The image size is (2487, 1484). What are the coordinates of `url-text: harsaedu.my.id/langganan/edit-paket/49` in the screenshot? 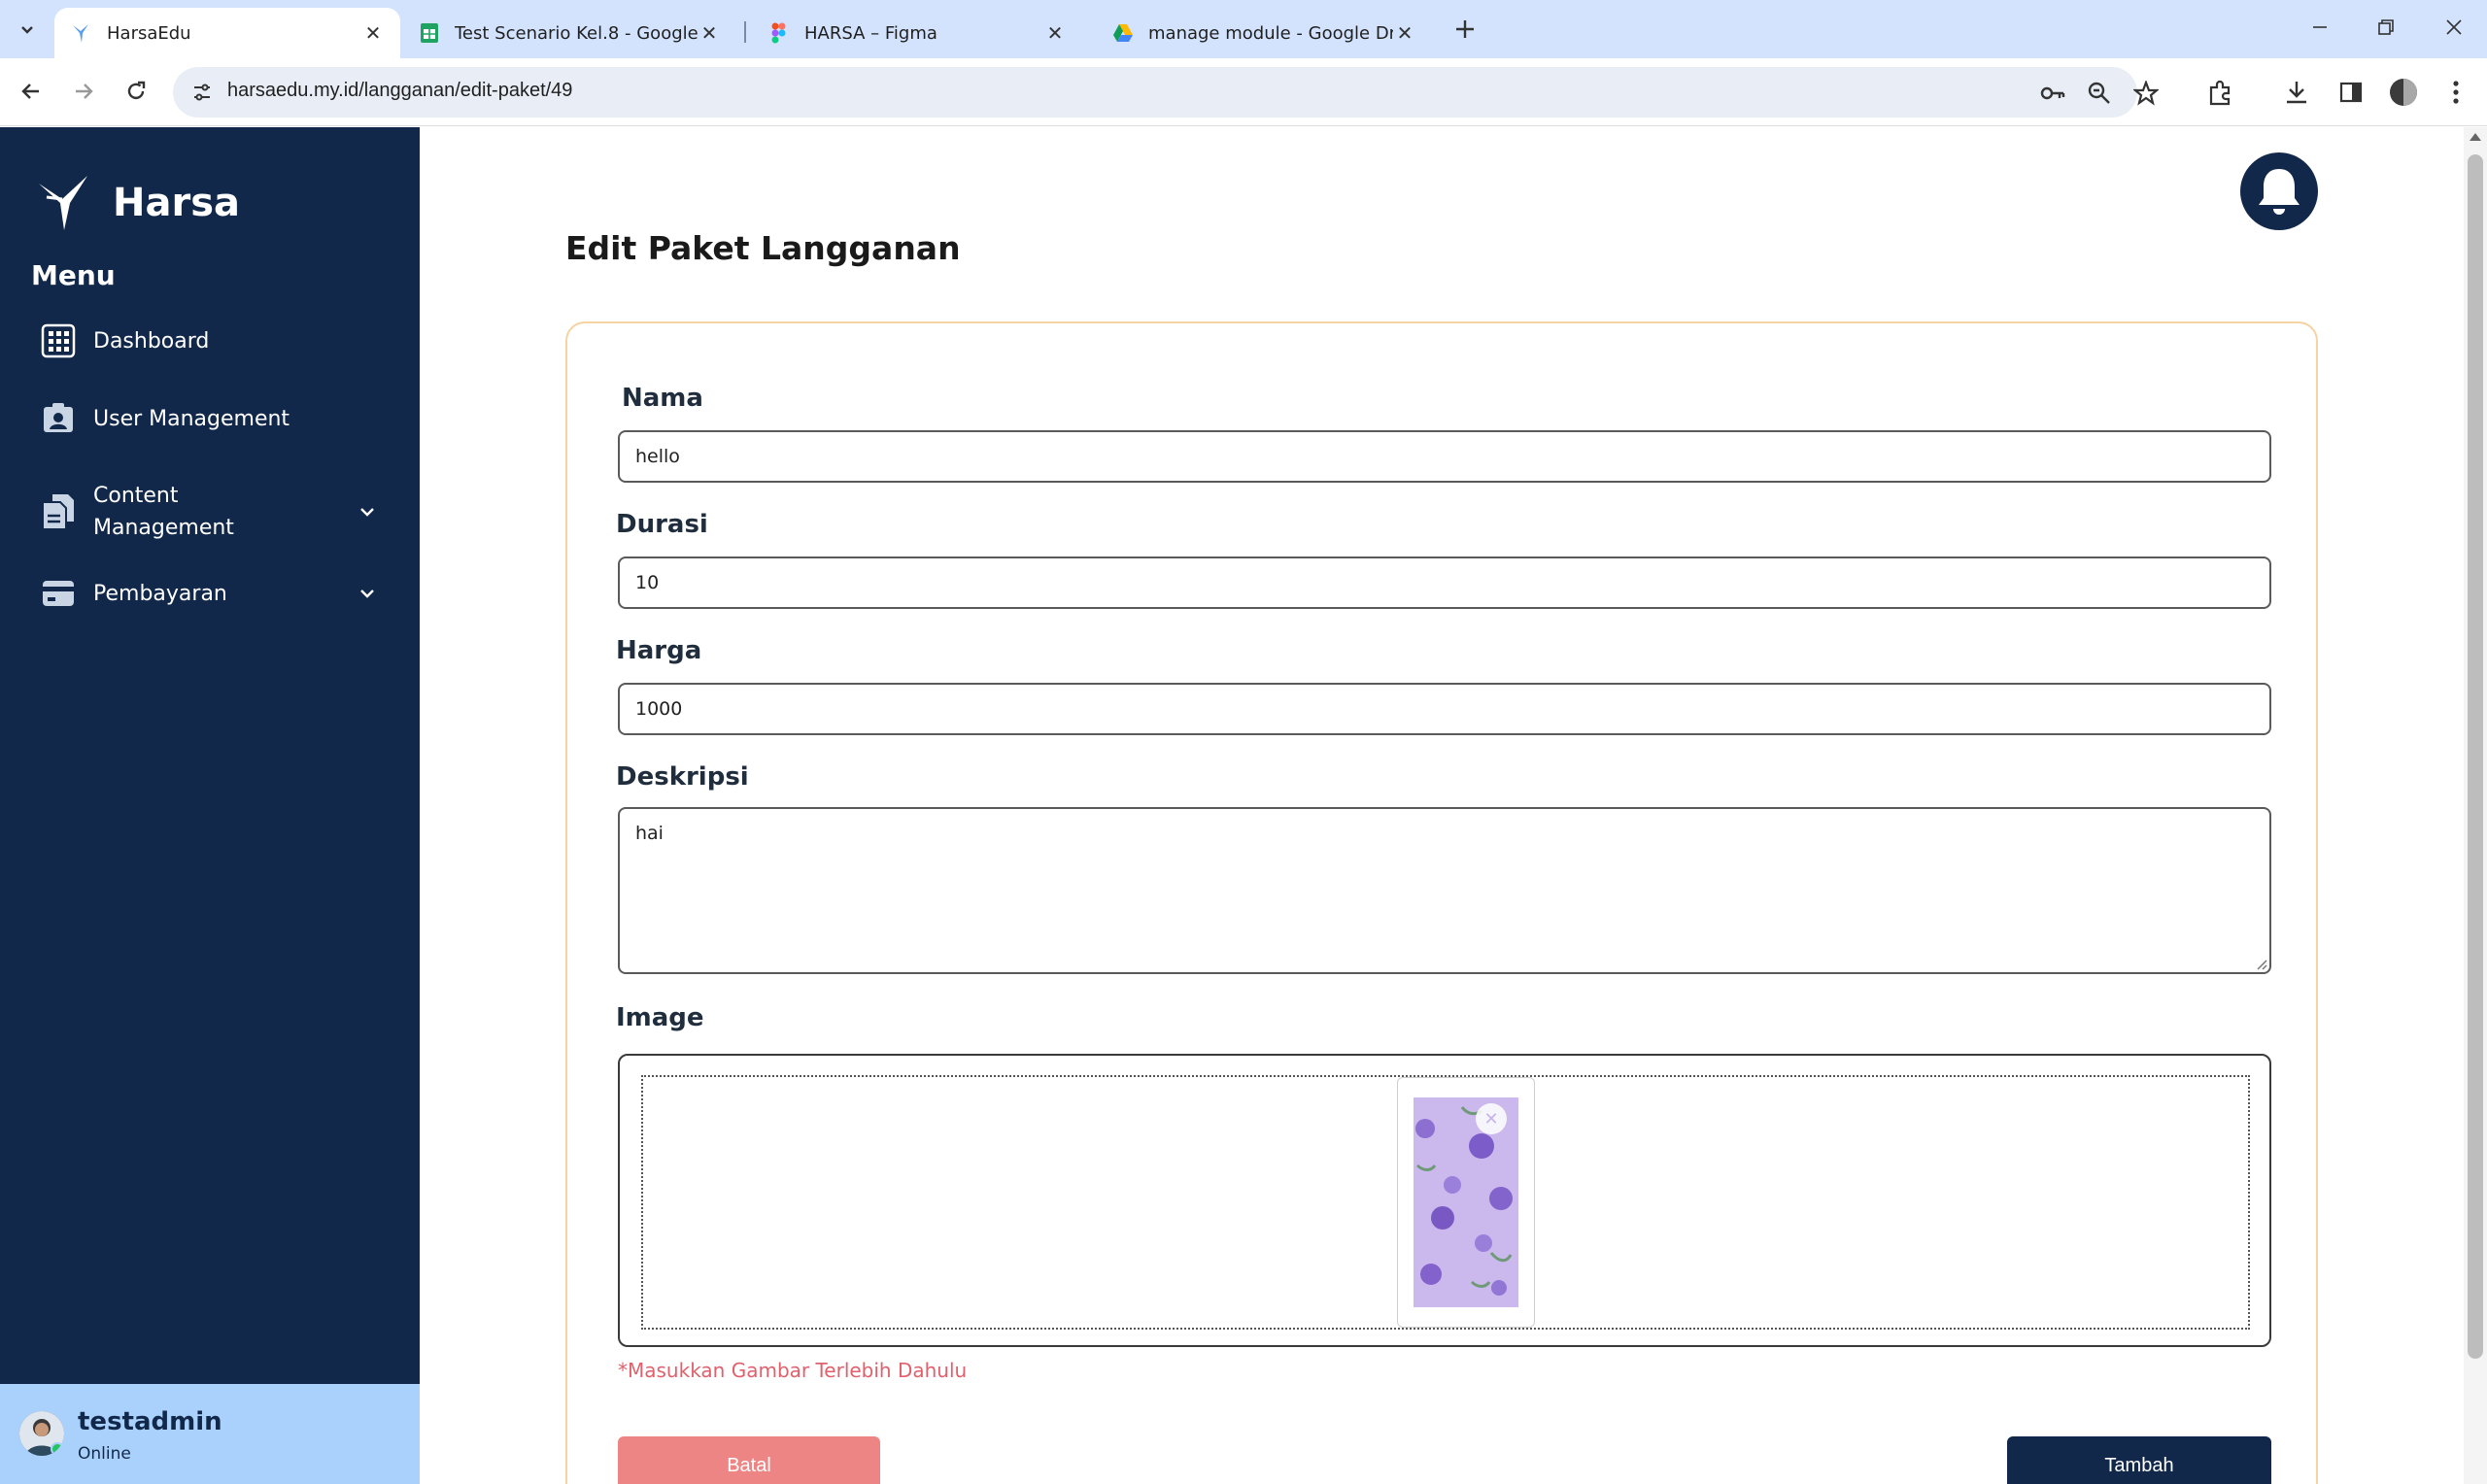 It's located at (400, 90).